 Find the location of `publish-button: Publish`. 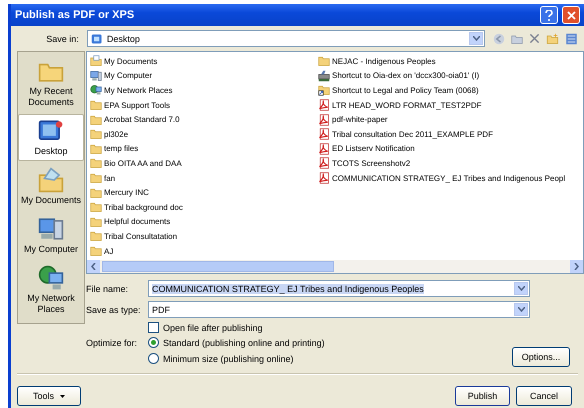

publish-button: Publish is located at coordinates (482, 396).